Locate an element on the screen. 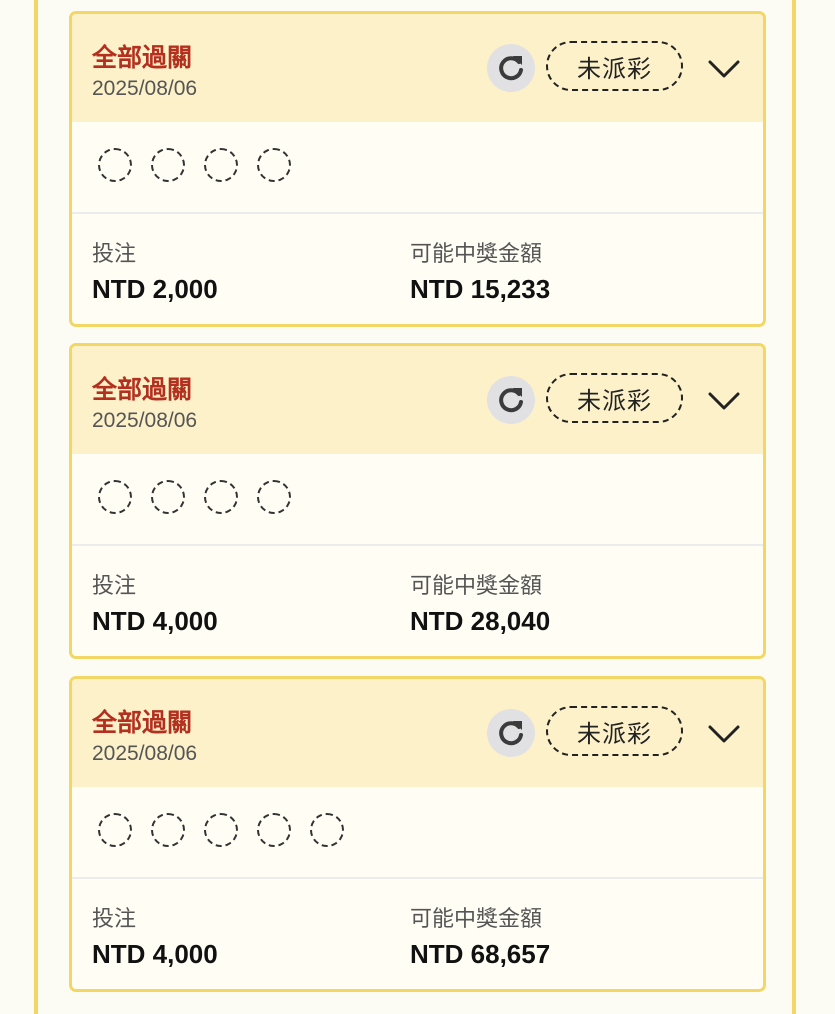 The width and height of the screenshot is (835, 1014). bet-summary: 投注 NTD 2,000 可能中獎金額 NTD 15,233 is located at coordinates (417, 269).